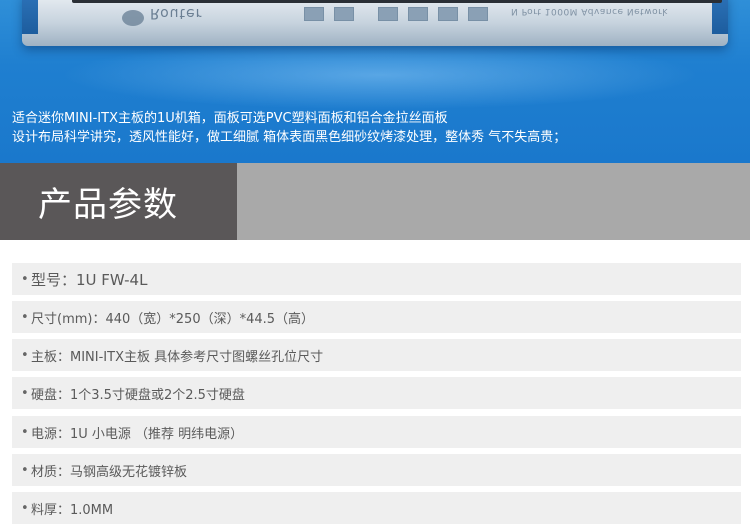 This screenshot has height=525, width=750. What do you see at coordinates (177, 357) in the screenshot?
I see `spec-text: 主板：MINI-ITX主板 具体参考尺寸图螺丝孔位尺寸` at bounding box center [177, 357].